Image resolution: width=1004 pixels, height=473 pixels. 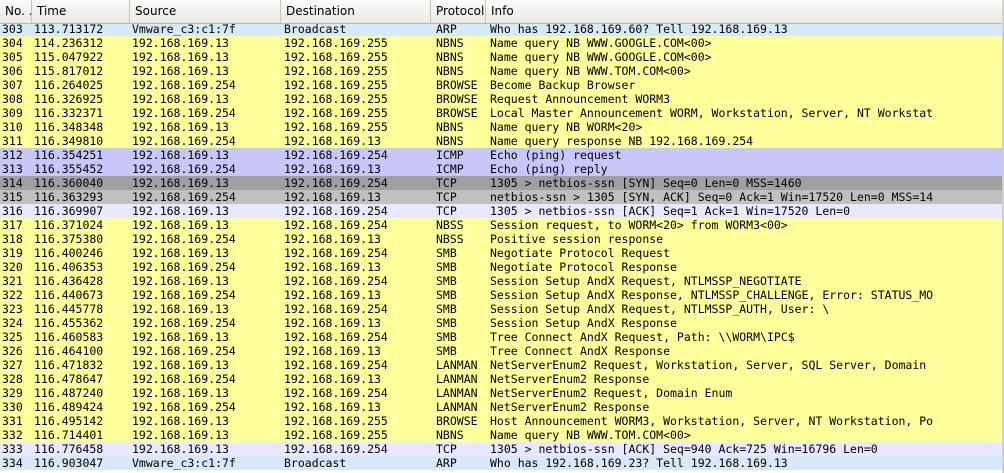 What do you see at coordinates (16, 11) in the screenshot?
I see `column-header-no: No. .` at bounding box center [16, 11].